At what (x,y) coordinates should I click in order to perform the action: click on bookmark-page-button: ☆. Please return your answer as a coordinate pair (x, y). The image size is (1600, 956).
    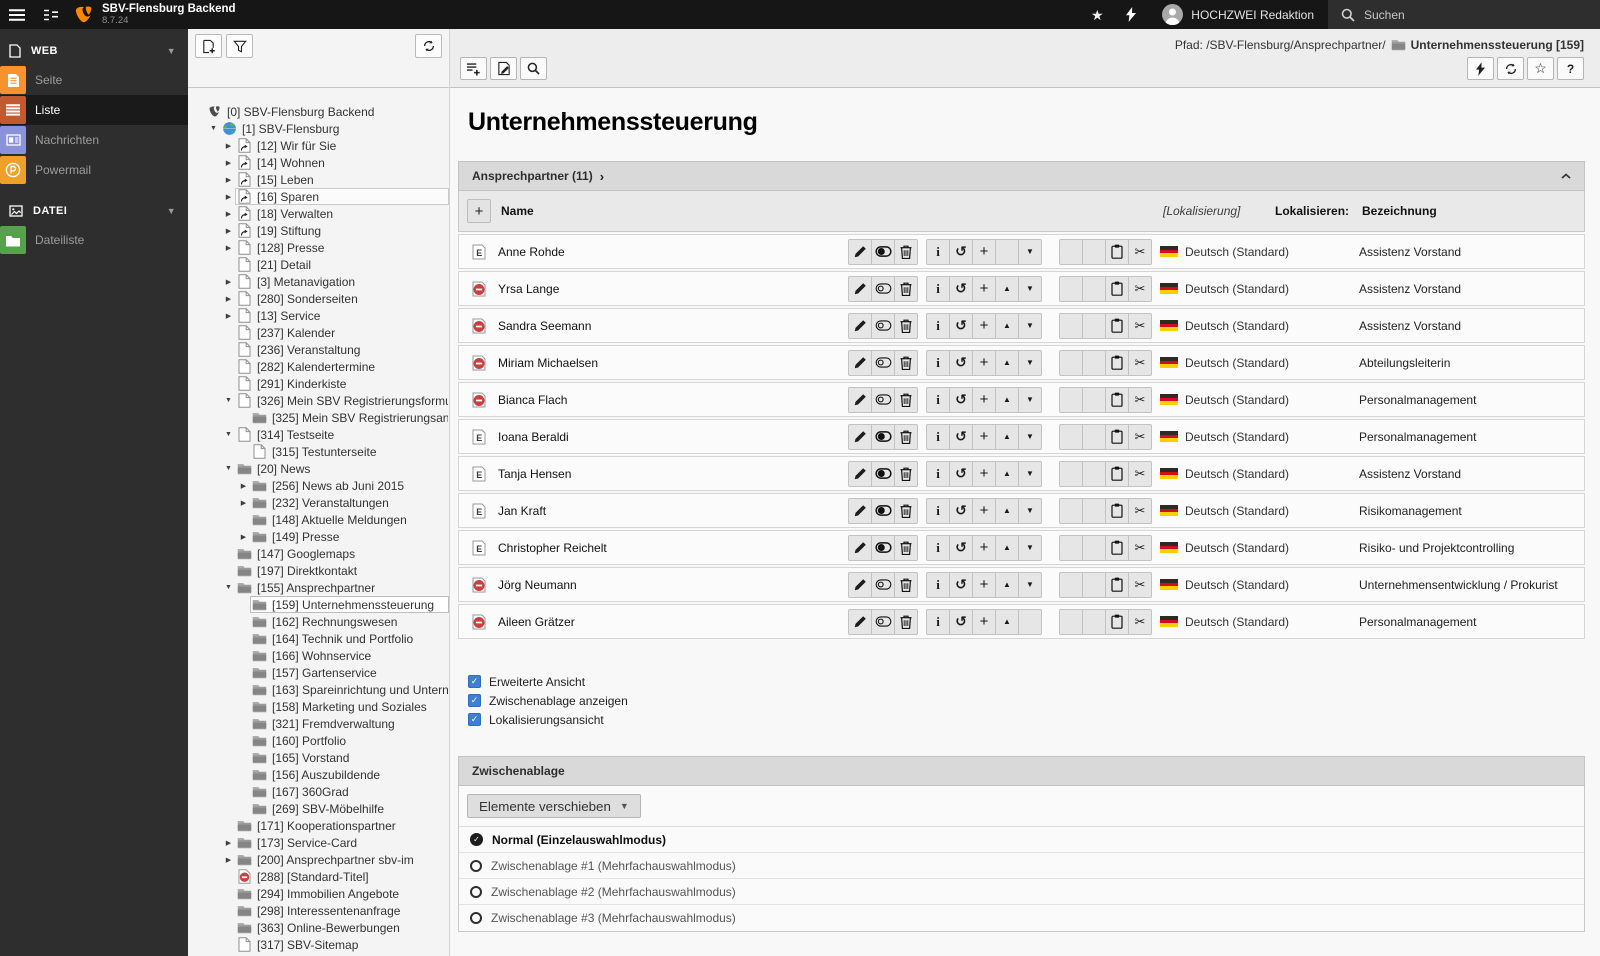
    Looking at the image, I should click on (1540, 68).